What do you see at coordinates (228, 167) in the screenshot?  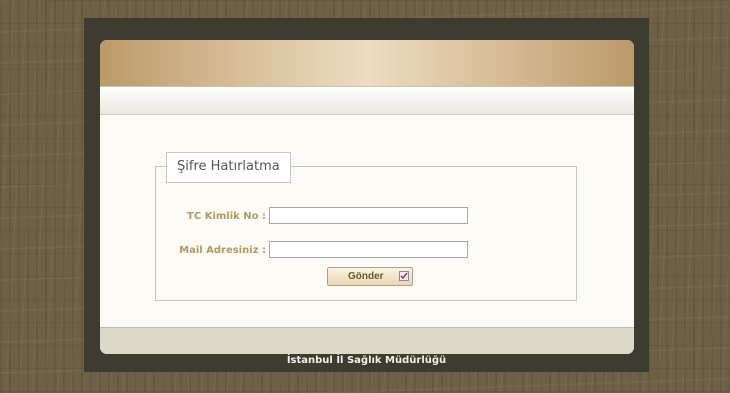 I see `fieldset-legend: Şifre Hatırlatma` at bounding box center [228, 167].